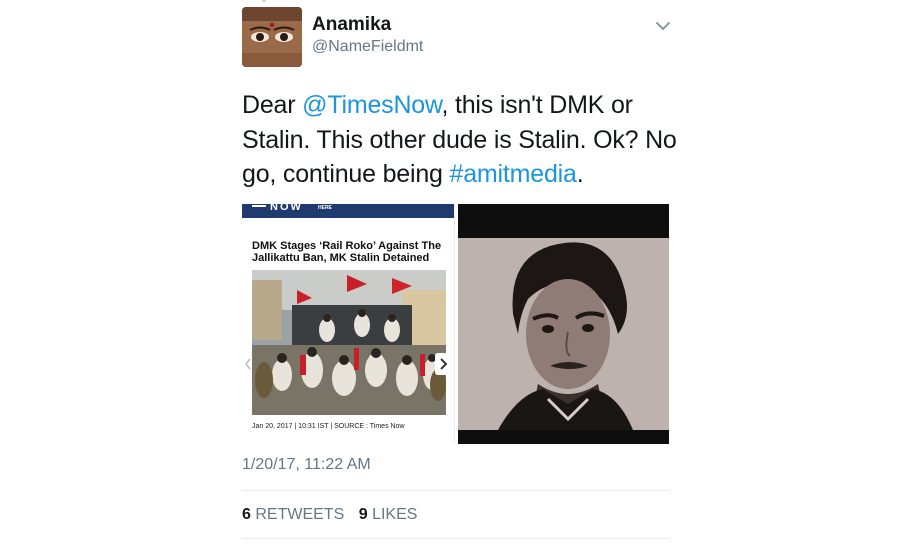  What do you see at coordinates (259, 206) in the screenshot?
I see `menu-icon` at bounding box center [259, 206].